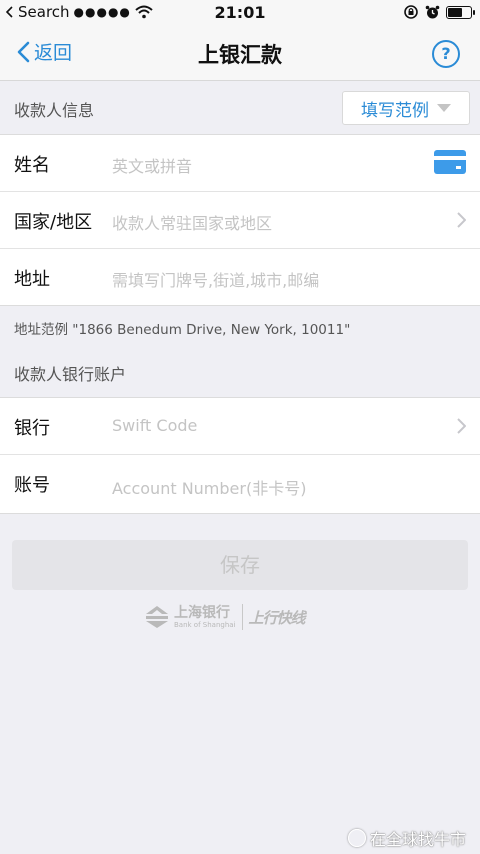 This screenshot has height=854, width=480. What do you see at coordinates (356, 838) in the screenshot?
I see `wechat-icon` at bounding box center [356, 838].